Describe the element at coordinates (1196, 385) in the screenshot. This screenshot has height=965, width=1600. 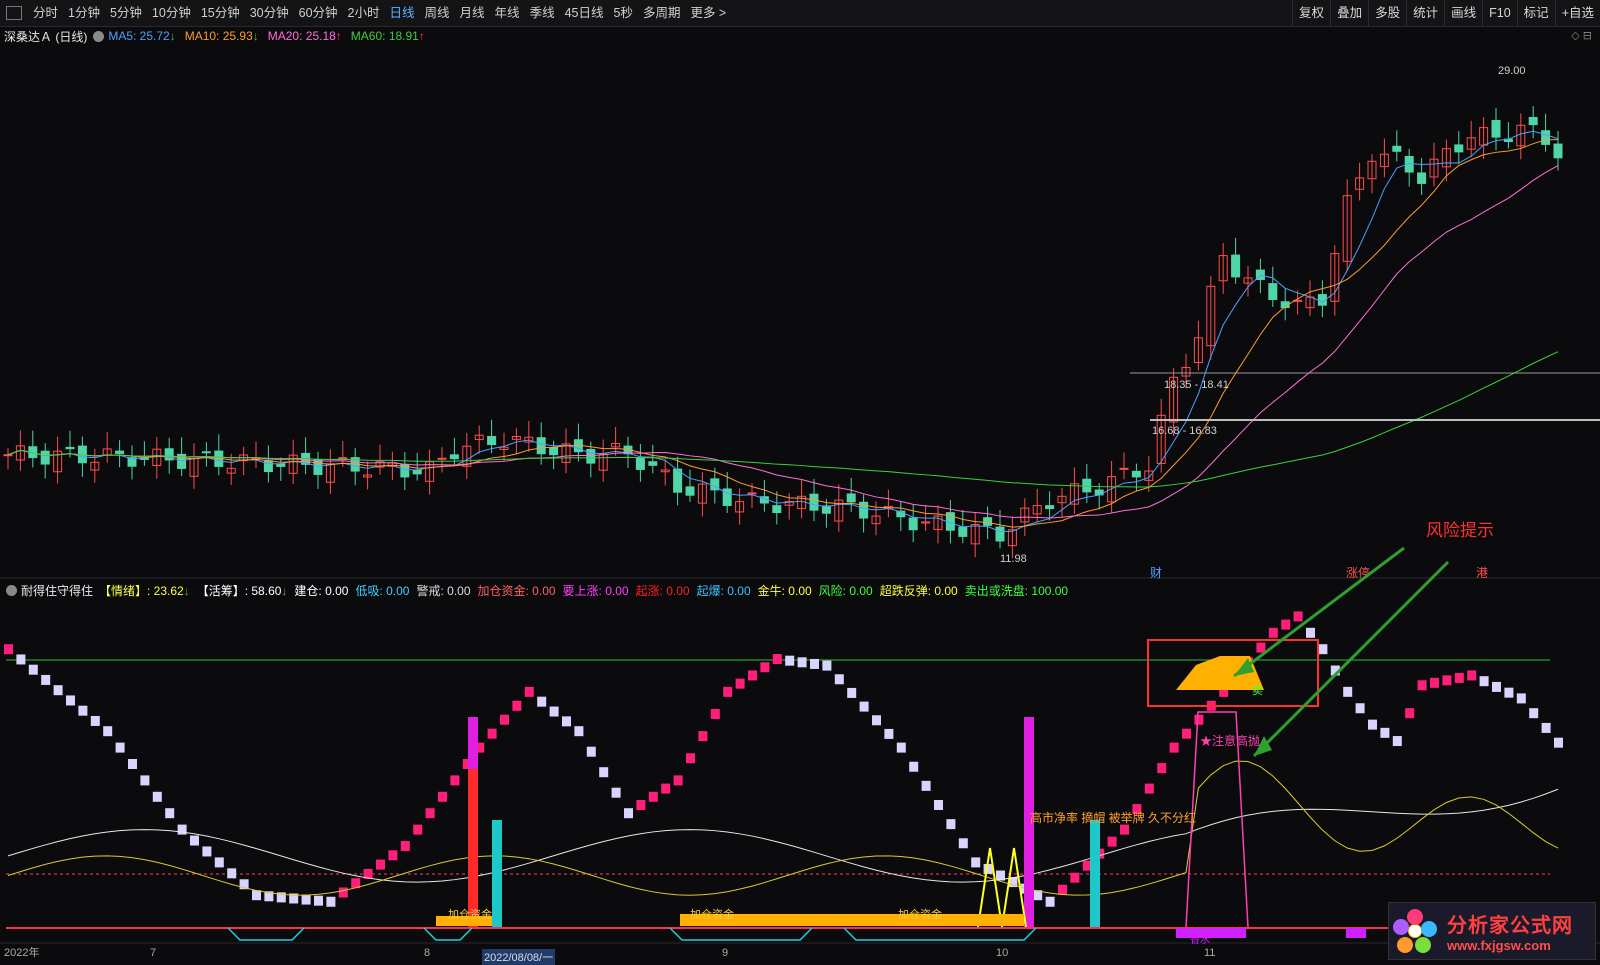
I see `range-label-upper: 18.35 - 18.41` at that location.